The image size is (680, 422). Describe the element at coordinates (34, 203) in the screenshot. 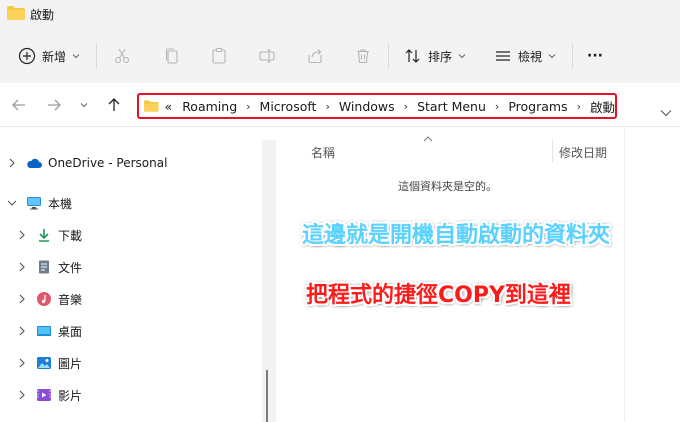

I see `monitor-icon` at that location.